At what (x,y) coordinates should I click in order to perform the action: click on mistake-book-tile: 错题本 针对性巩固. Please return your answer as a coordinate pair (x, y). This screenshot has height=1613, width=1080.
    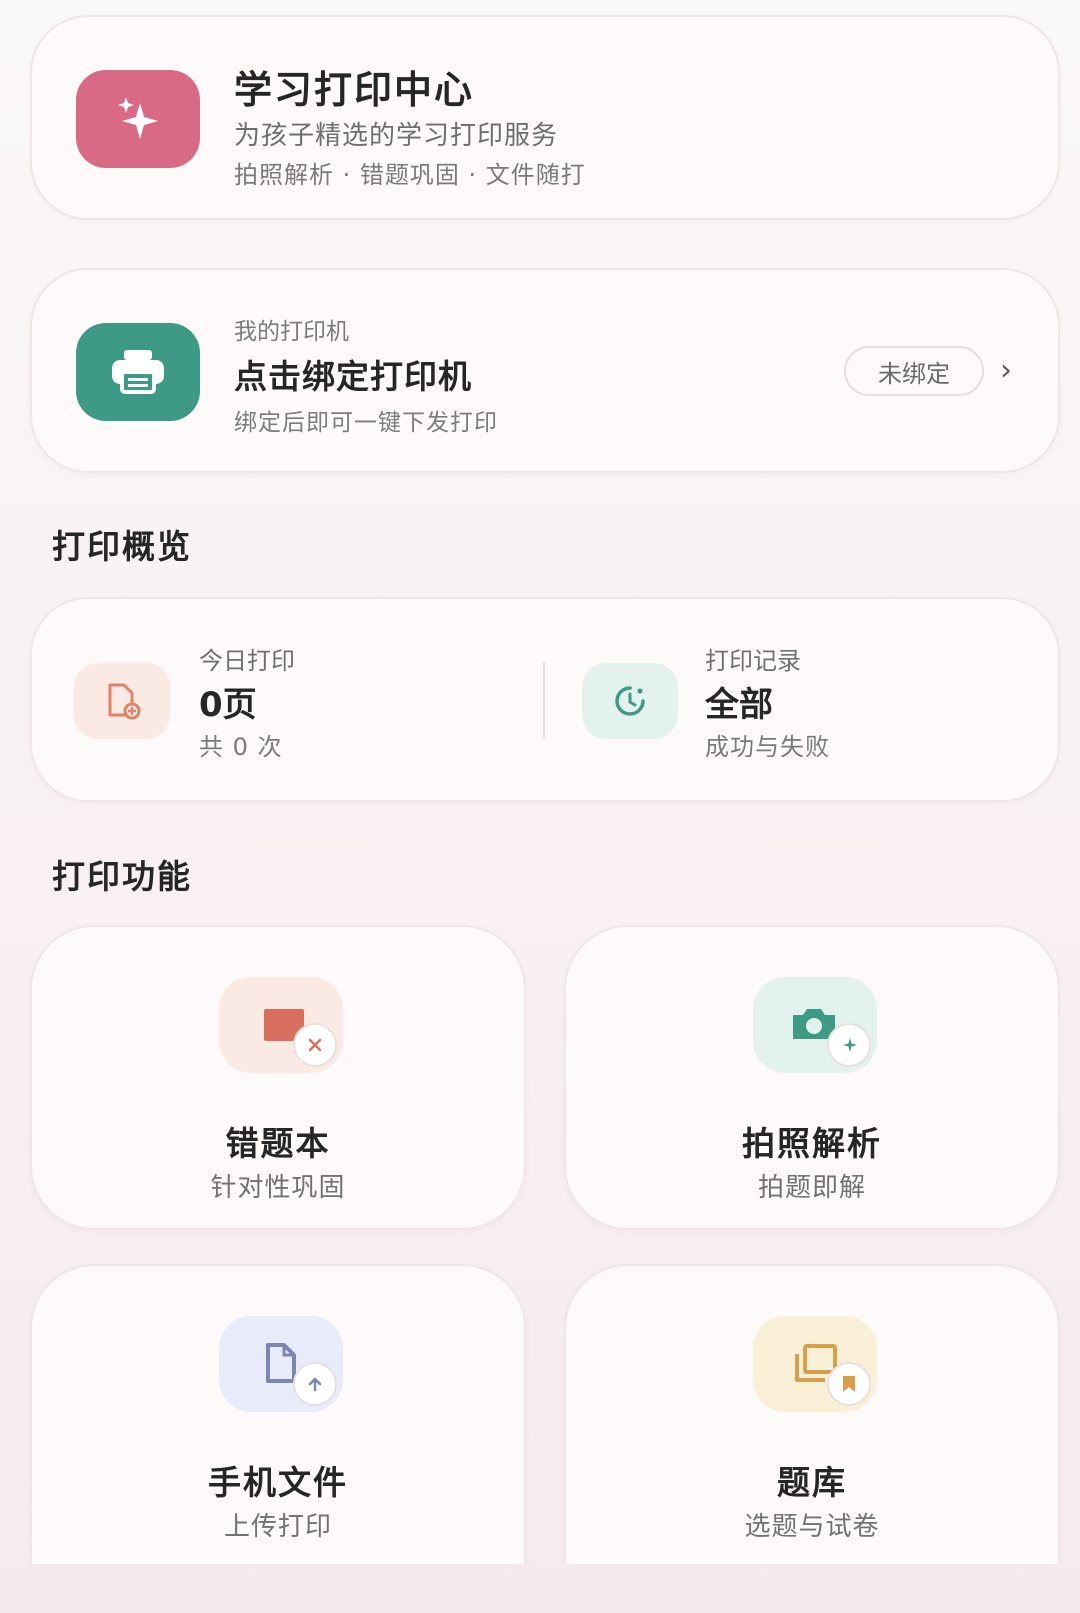
    Looking at the image, I should click on (278, 1077).